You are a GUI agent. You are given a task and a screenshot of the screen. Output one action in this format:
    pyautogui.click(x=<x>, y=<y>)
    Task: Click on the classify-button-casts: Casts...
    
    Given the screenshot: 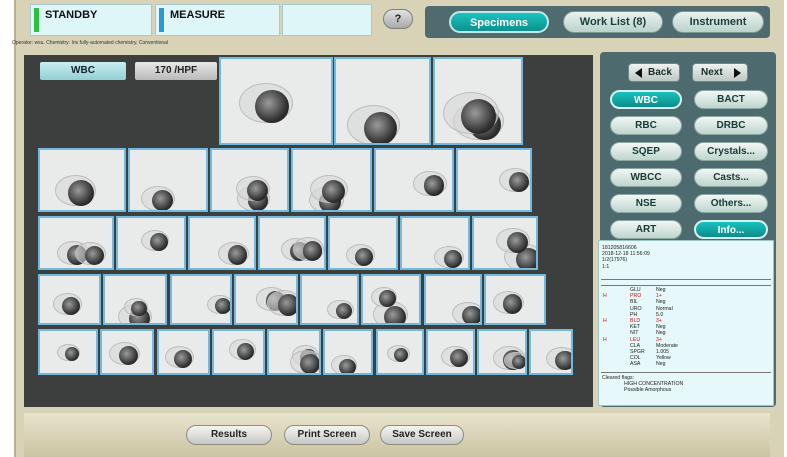 What is the action you would take?
    pyautogui.click(x=731, y=177)
    